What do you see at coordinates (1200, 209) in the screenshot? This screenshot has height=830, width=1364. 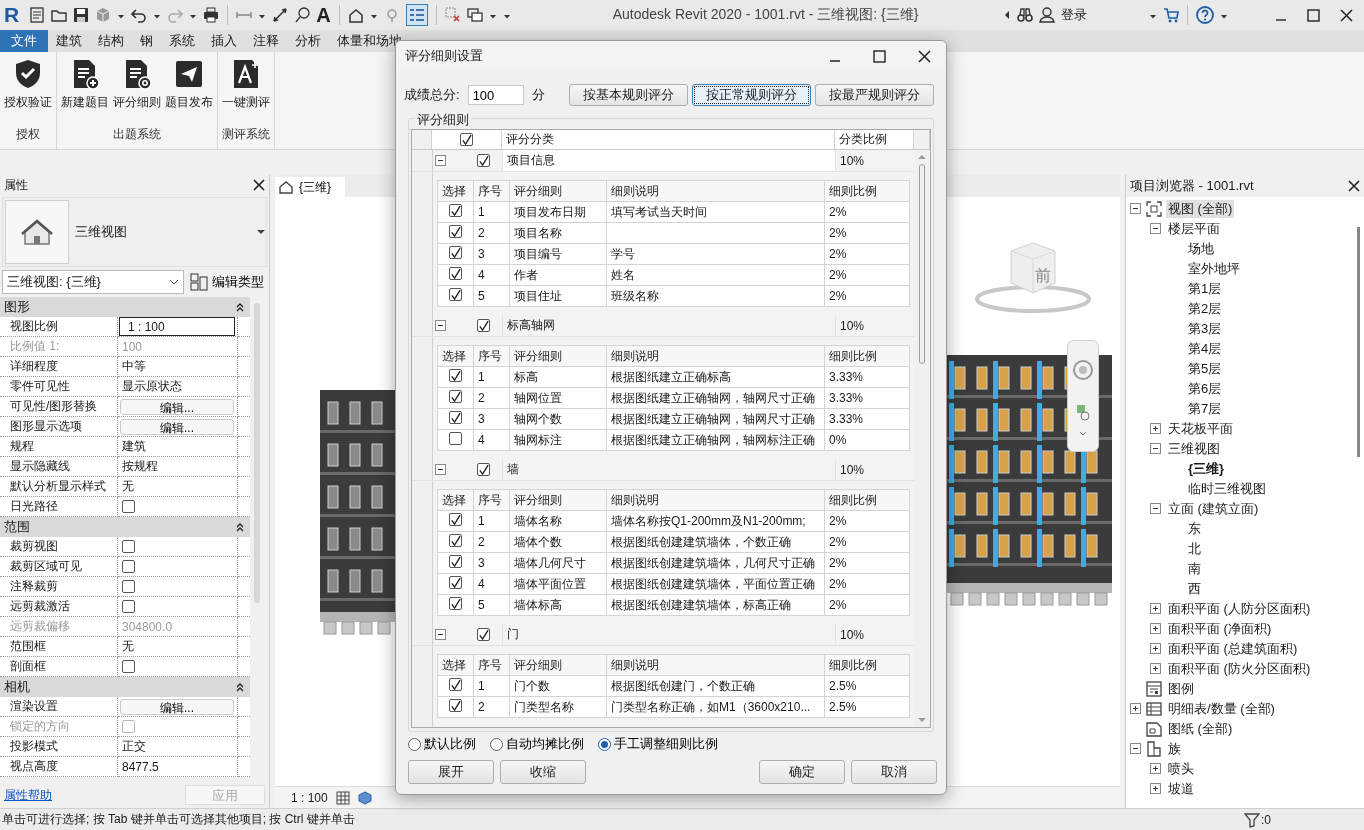 I see `tree-item: 视图 (全部)` at bounding box center [1200, 209].